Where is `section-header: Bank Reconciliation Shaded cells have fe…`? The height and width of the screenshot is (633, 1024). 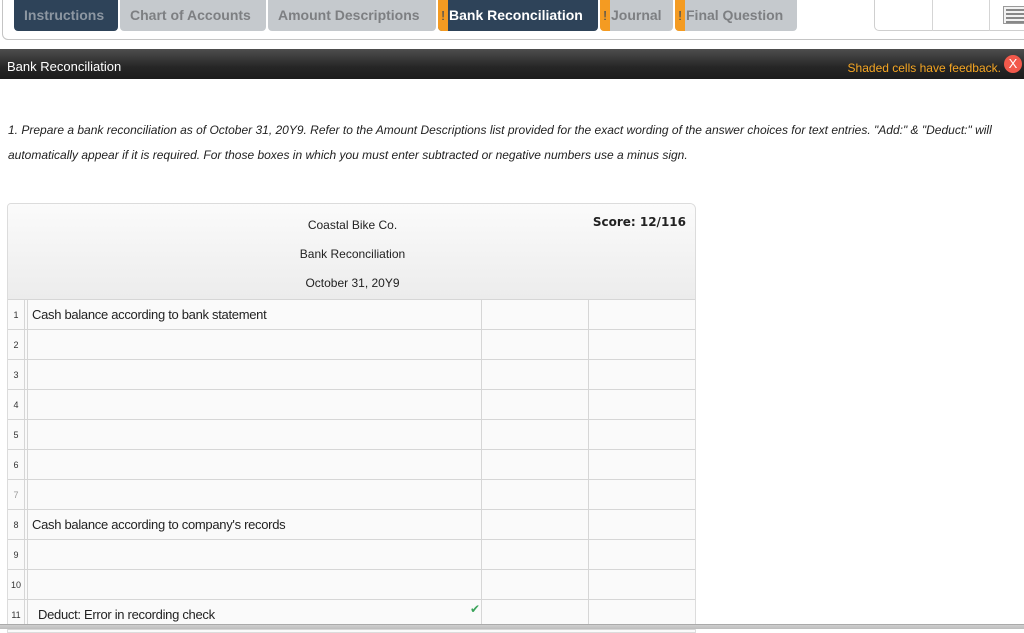
section-header: Bank Reconciliation Shaded cells have fe… is located at coordinates (512, 64).